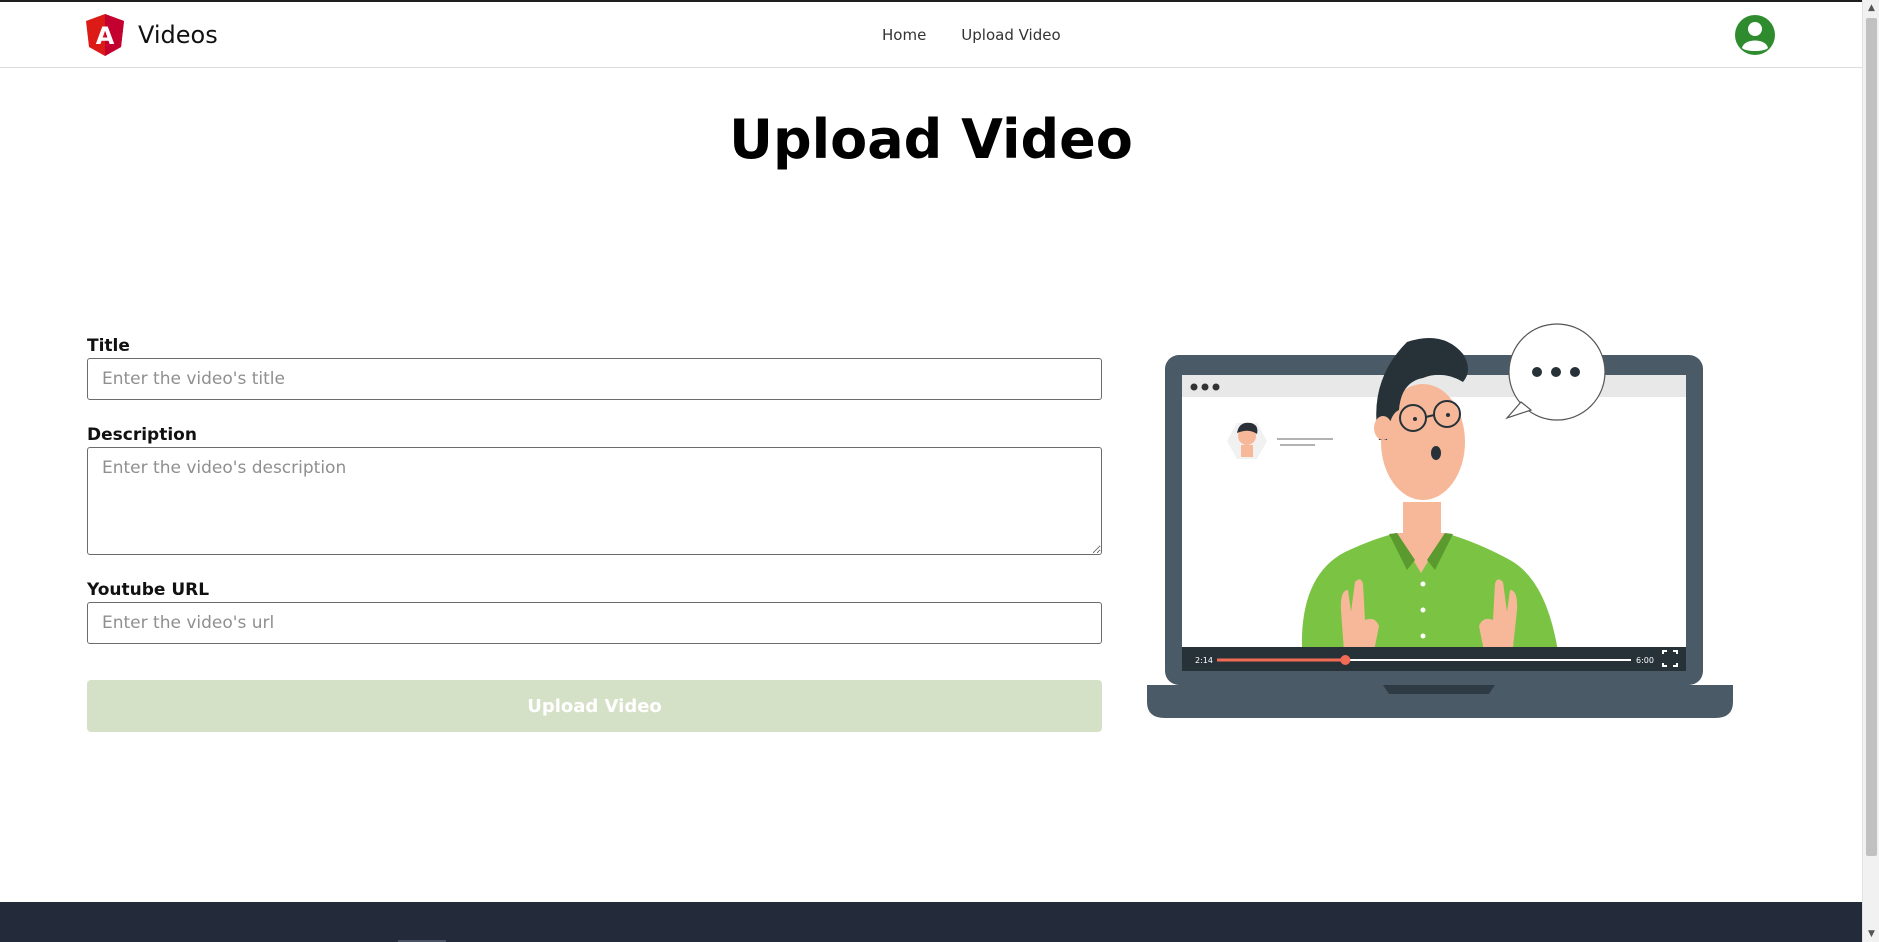 The width and height of the screenshot is (1879, 942). What do you see at coordinates (1871, 934) in the screenshot?
I see `scroll-down-arrow-icon: ▼` at bounding box center [1871, 934].